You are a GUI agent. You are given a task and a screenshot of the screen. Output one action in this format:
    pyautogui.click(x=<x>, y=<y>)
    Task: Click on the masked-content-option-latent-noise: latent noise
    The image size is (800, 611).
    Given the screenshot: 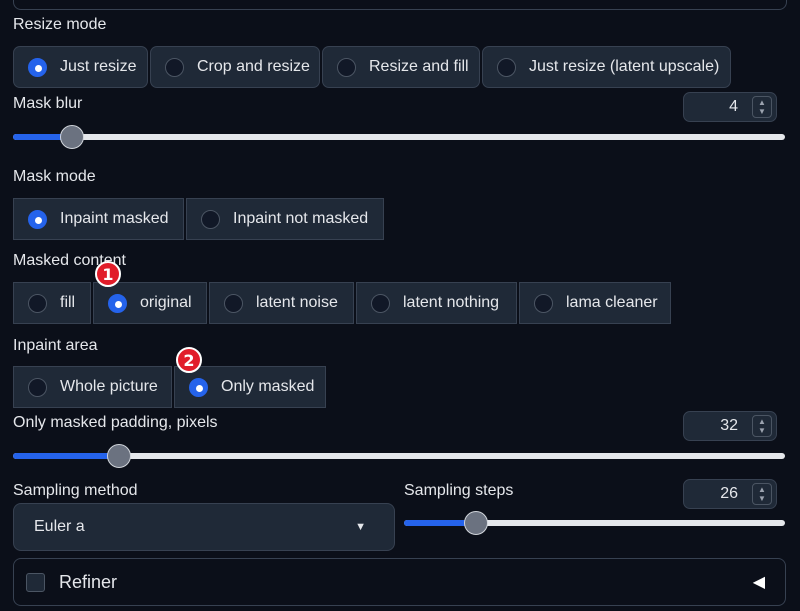 What is the action you would take?
    pyautogui.click(x=281, y=303)
    